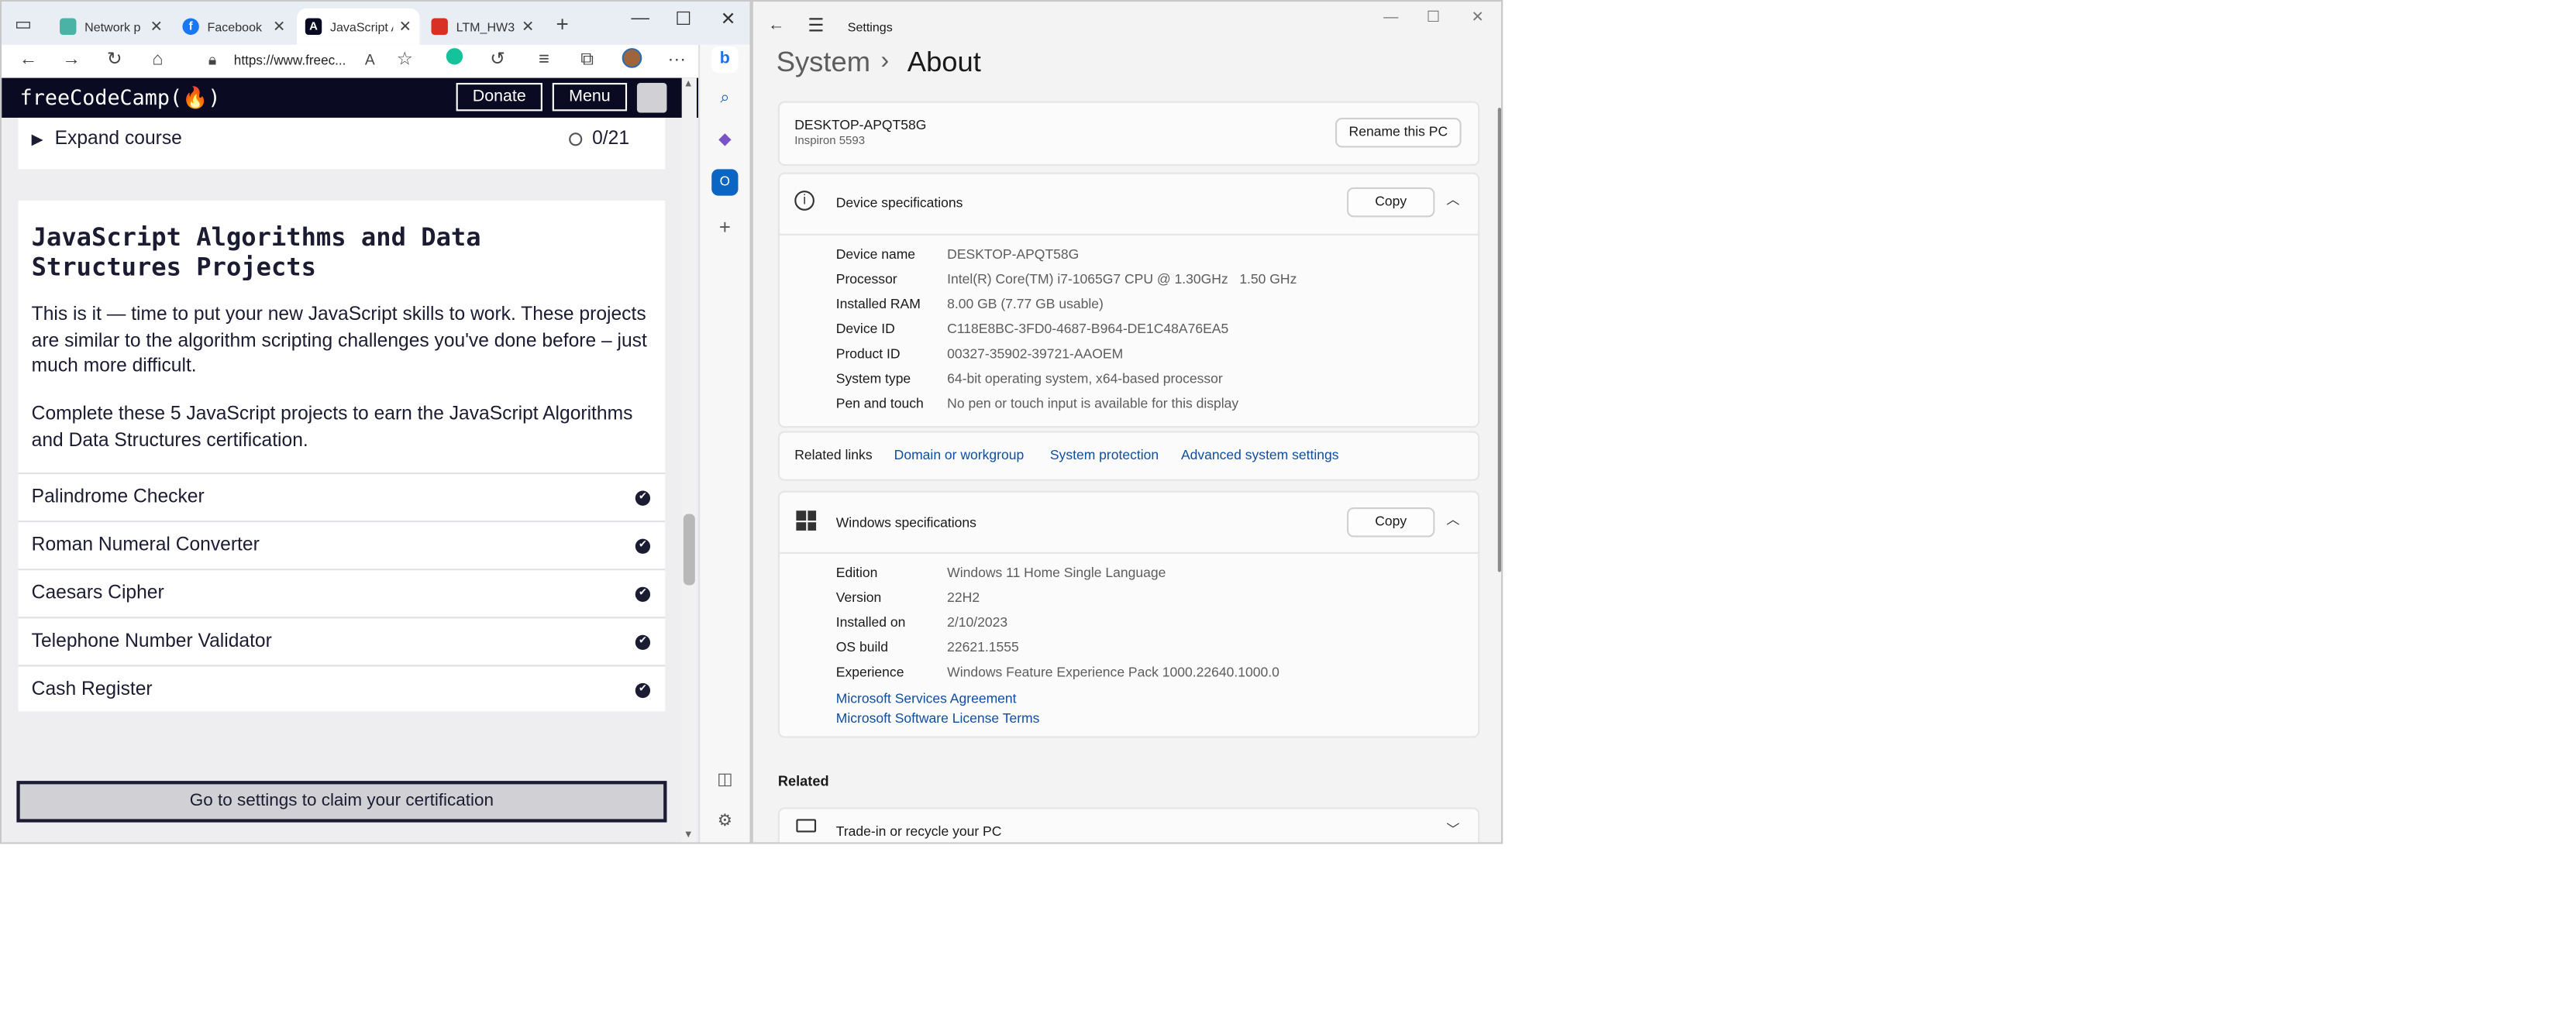  What do you see at coordinates (98, 593) in the screenshot?
I see `project-caesars-cipher: Caesars Cipher` at bounding box center [98, 593].